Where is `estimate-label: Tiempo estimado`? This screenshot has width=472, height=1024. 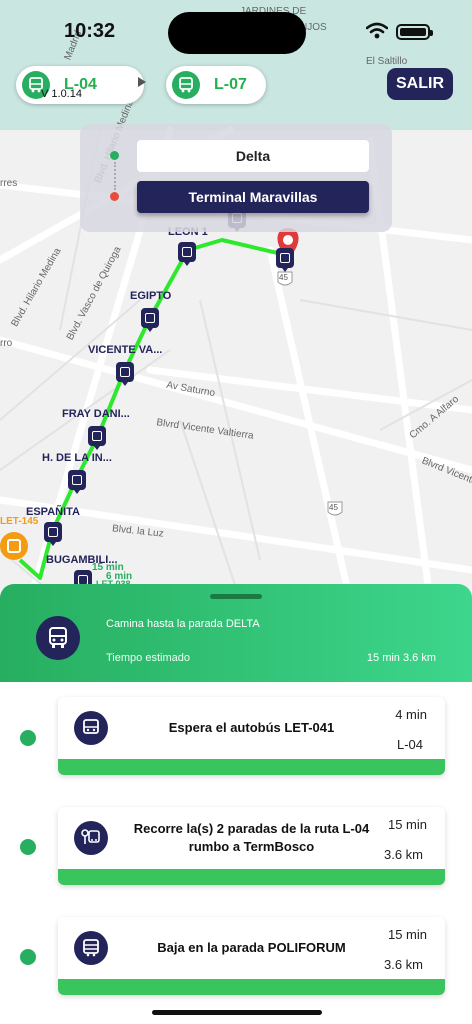 estimate-label: Tiempo estimado is located at coordinates (148, 658).